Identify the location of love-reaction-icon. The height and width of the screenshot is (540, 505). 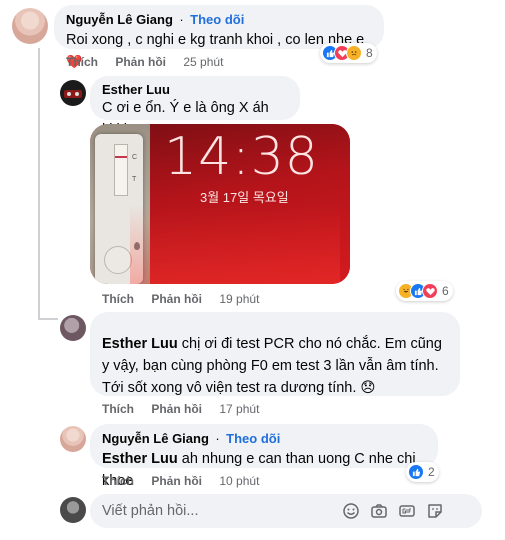
(430, 291).